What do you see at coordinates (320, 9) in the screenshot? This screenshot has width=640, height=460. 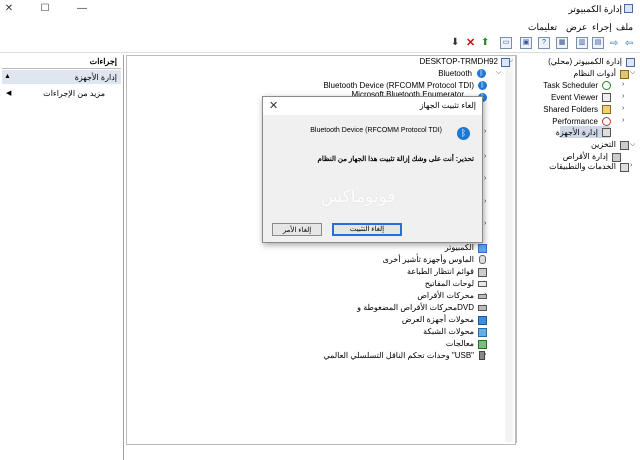 I see `title-bar` at bounding box center [320, 9].